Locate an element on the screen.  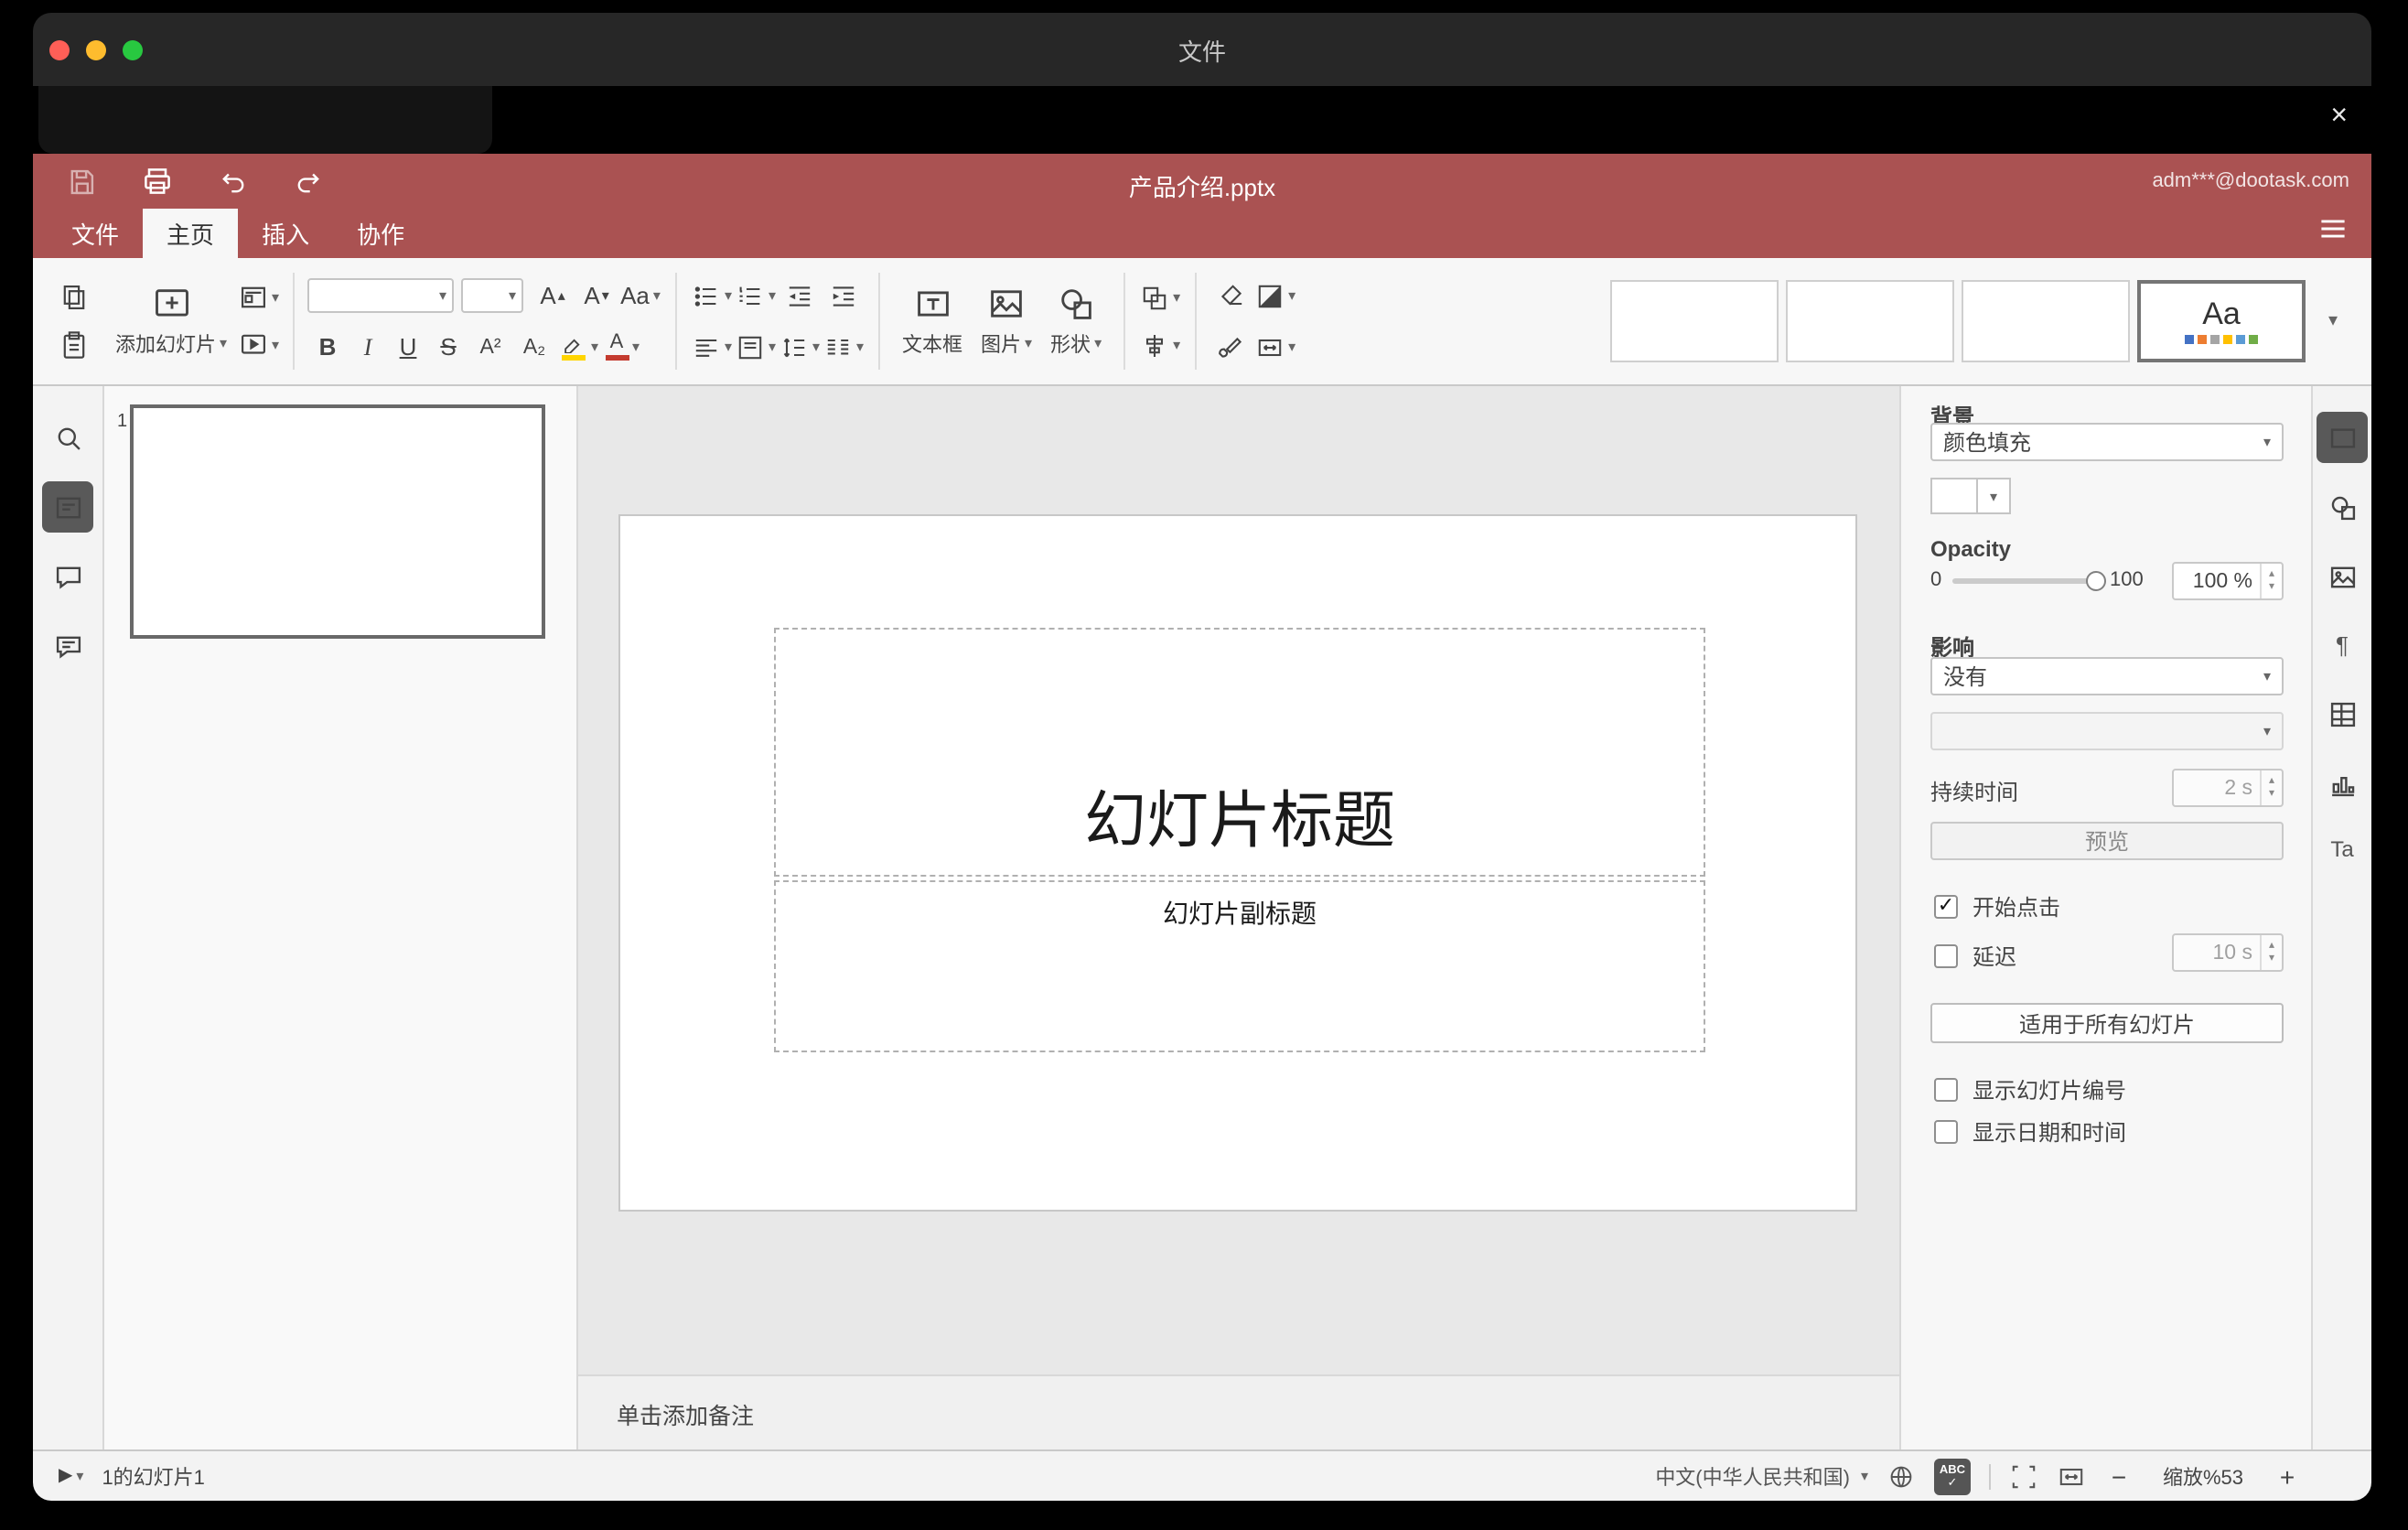
change-layout-button: ▾ is located at coordinates (258, 297).